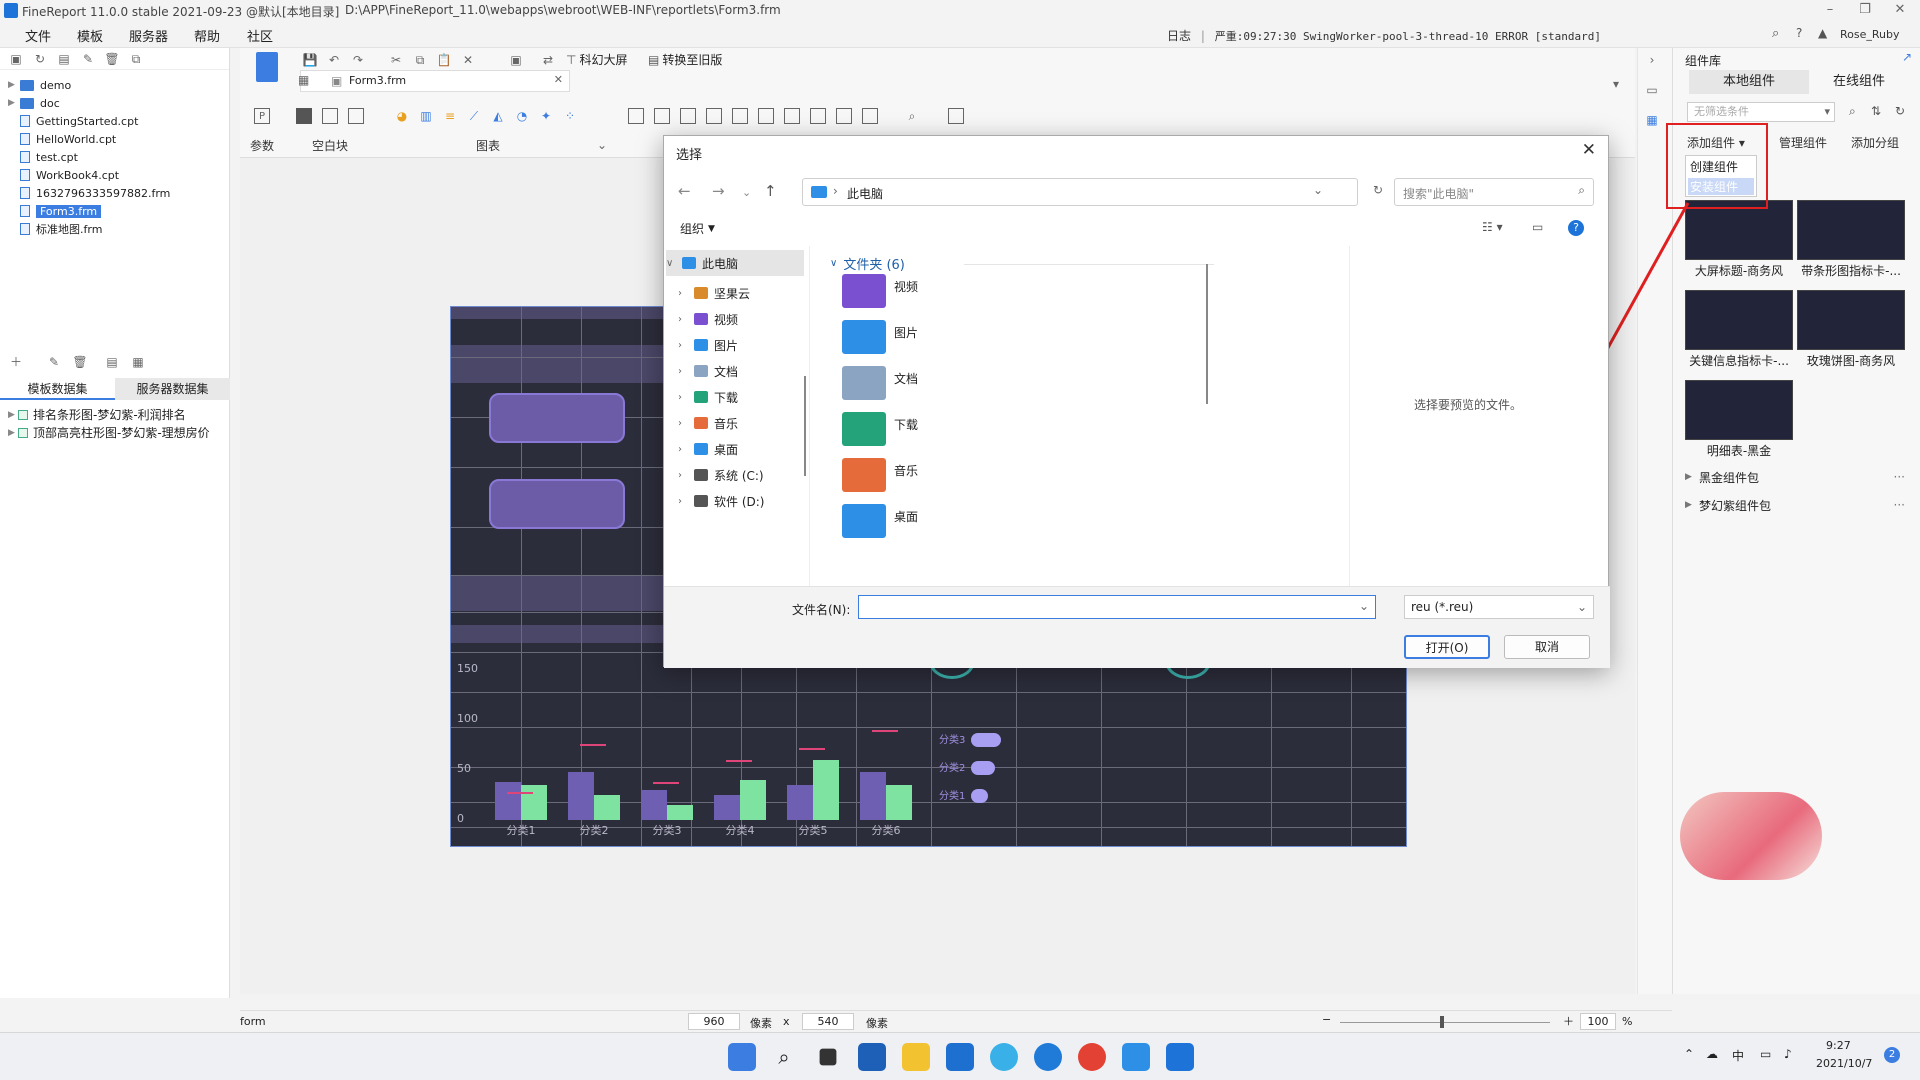 This screenshot has width=1920, height=1080. What do you see at coordinates (1537, 227) in the screenshot?
I see `preview-pane-icon: ▭` at bounding box center [1537, 227].